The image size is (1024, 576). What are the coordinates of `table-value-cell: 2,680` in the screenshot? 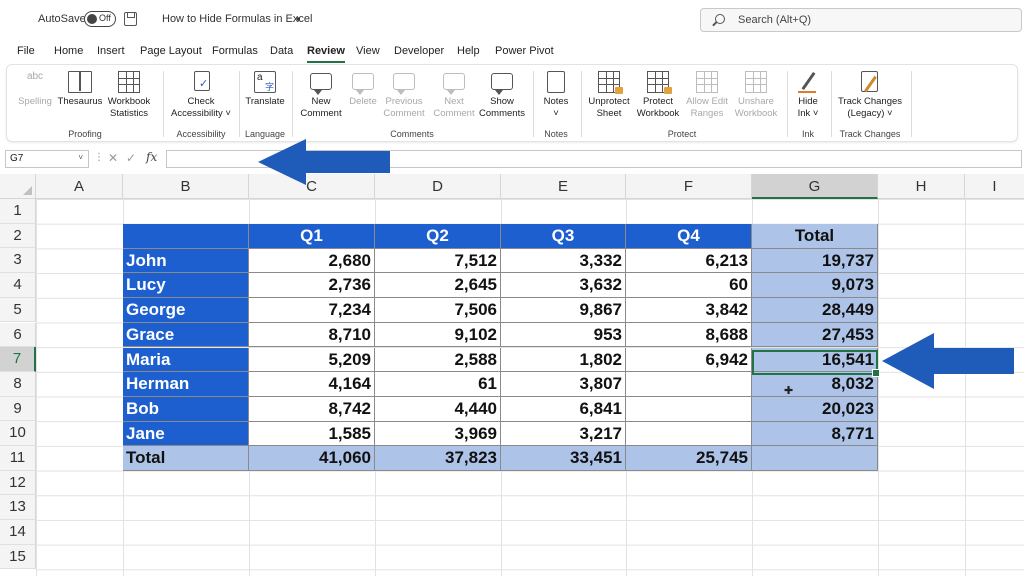 It's located at (312, 261).